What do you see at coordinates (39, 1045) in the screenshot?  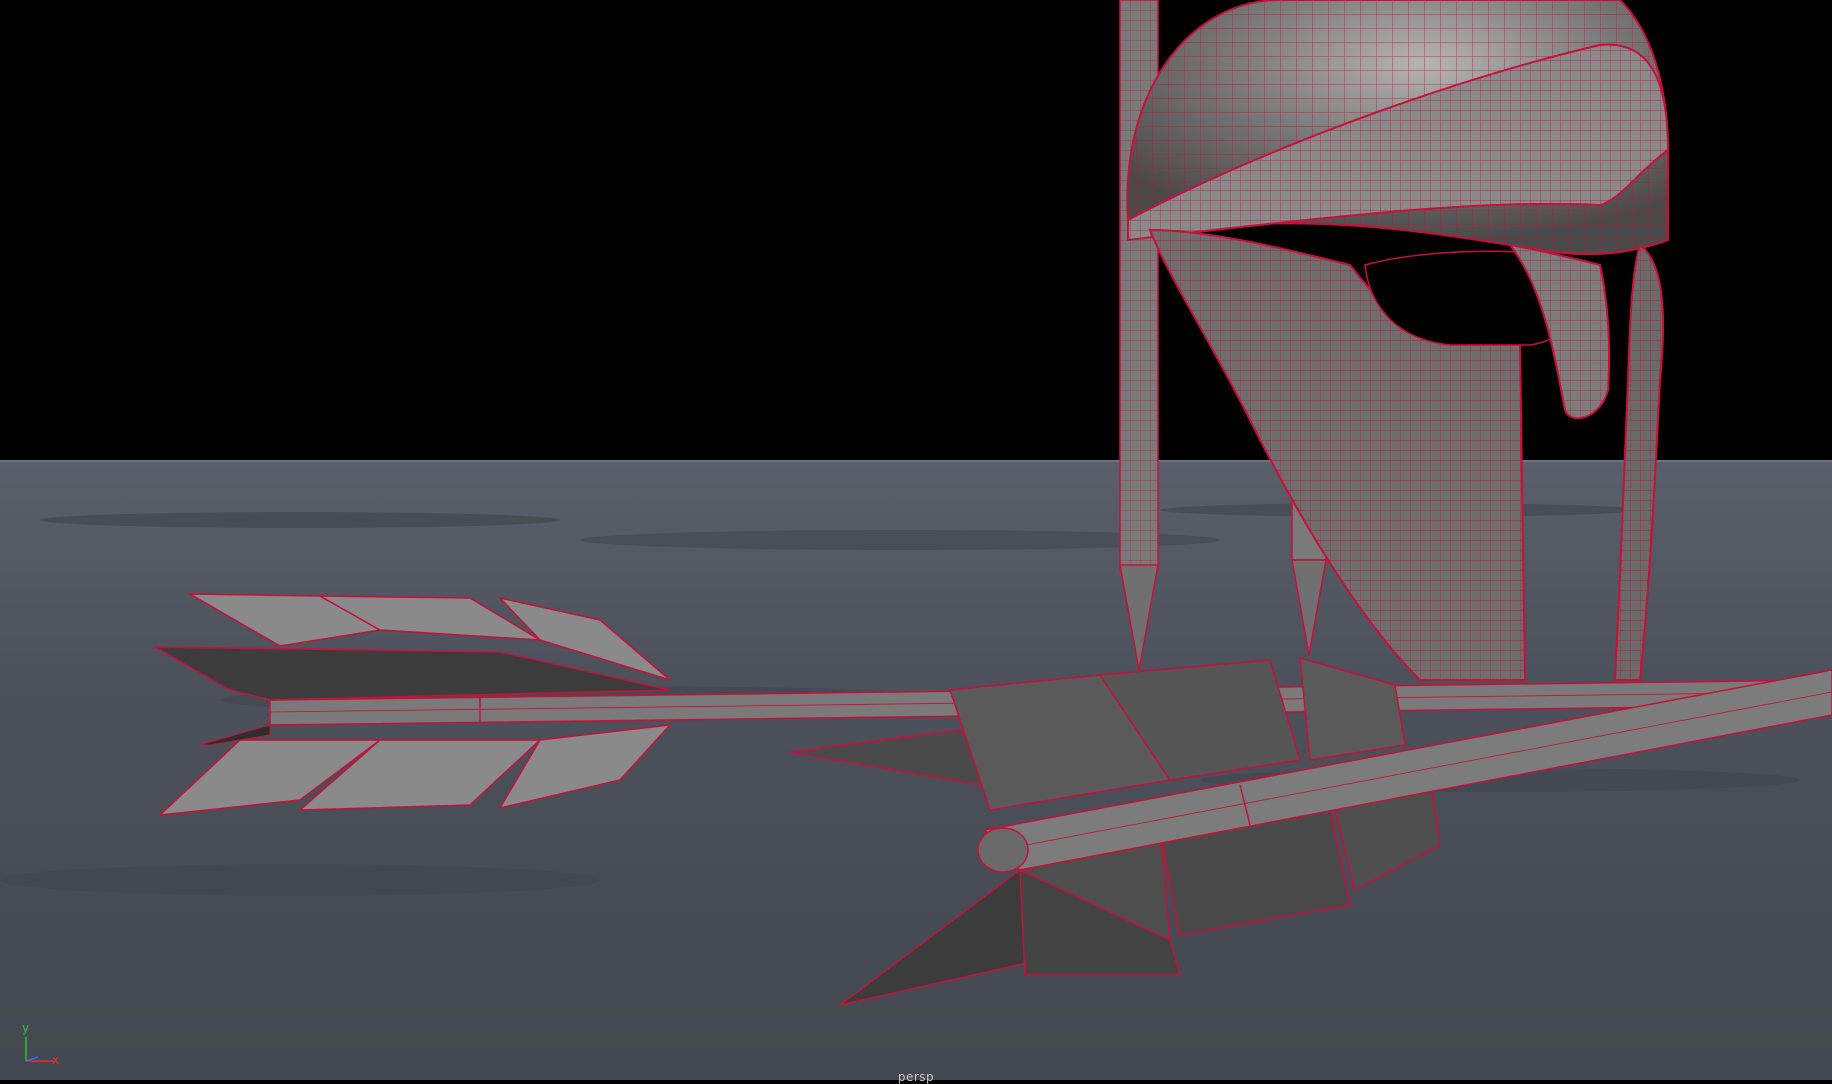 I see `axis-gizmo: y x` at bounding box center [39, 1045].